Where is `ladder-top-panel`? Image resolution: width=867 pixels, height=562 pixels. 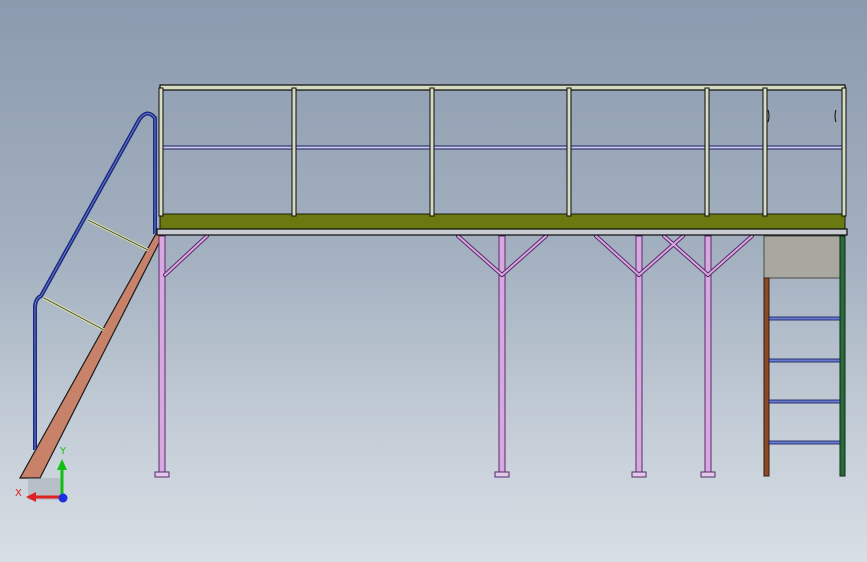 ladder-top-panel is located at coordinates (803, 257).